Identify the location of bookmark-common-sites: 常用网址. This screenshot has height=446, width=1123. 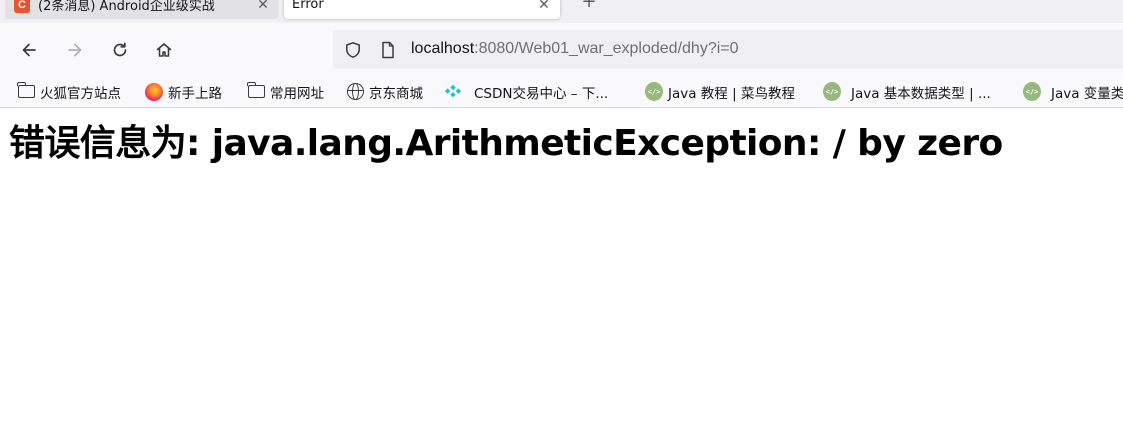
(285, 91).